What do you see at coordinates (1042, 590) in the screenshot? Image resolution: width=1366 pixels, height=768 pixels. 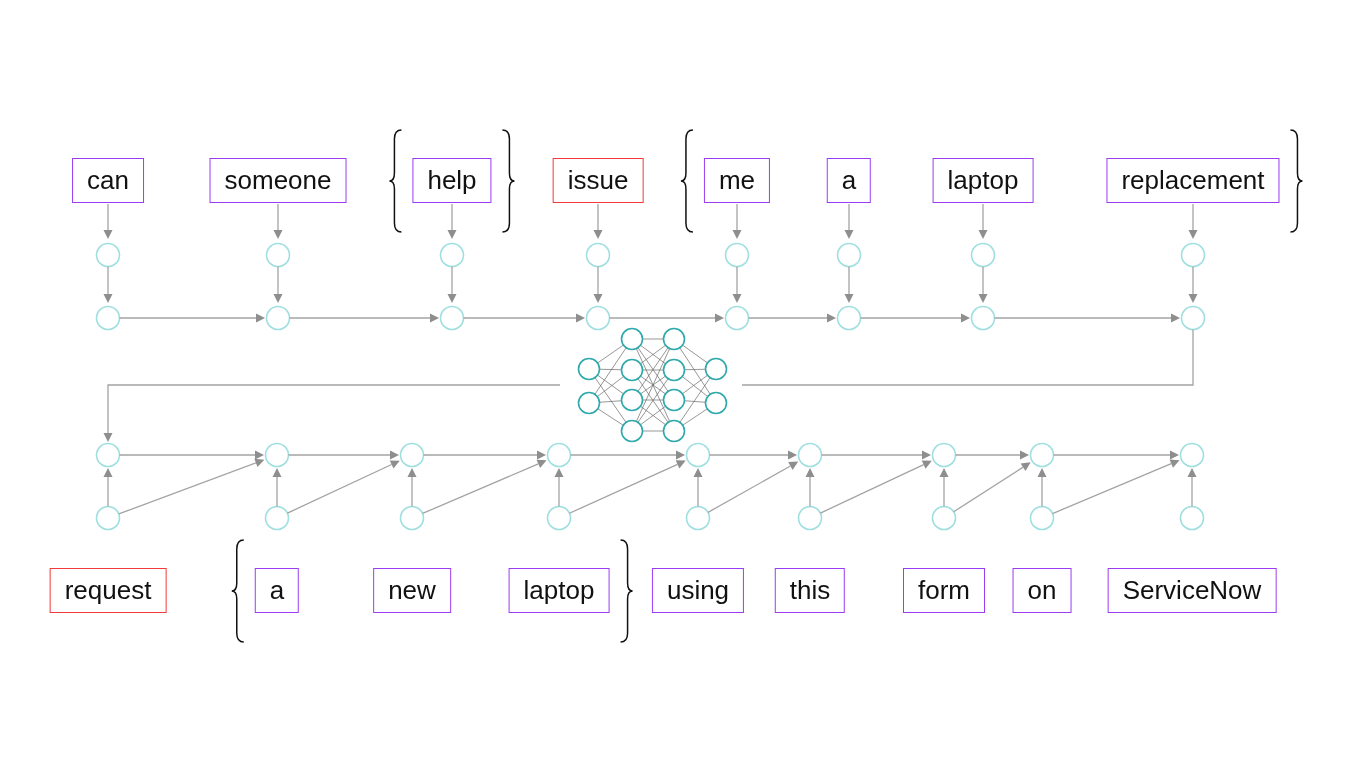 I see `word-token: on` at bounding box center [1042, 590].